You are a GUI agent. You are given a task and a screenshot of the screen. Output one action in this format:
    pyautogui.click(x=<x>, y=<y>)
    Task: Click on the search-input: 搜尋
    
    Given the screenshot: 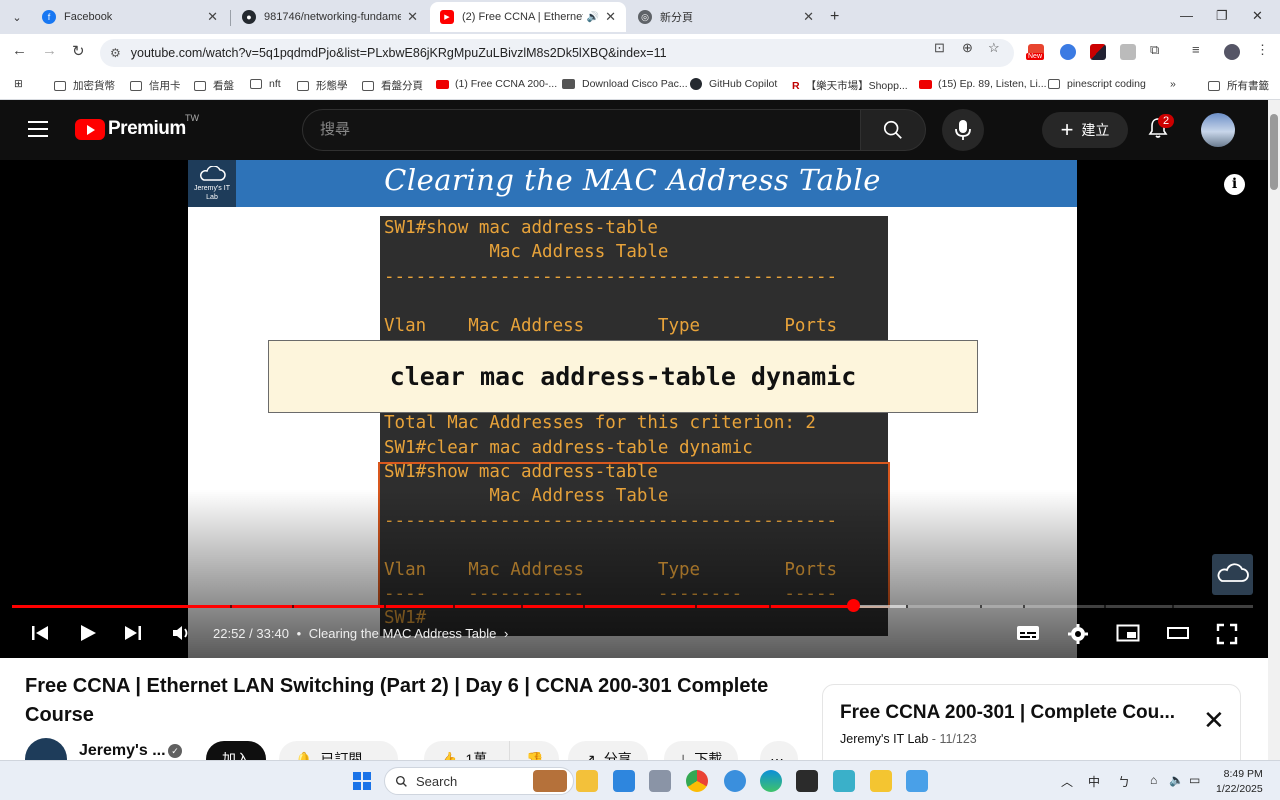 What is the action you would take?
    pyautogui.click(x=582, y=130)
    